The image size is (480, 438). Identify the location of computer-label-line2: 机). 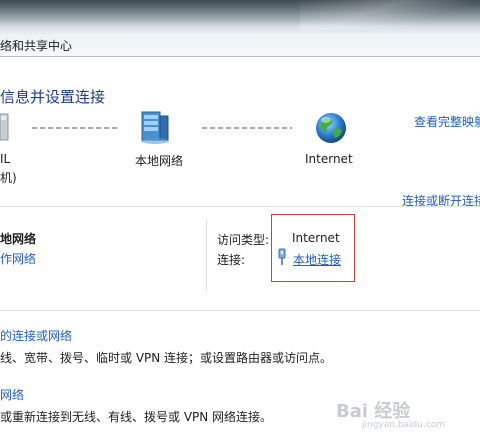
(8, 178).